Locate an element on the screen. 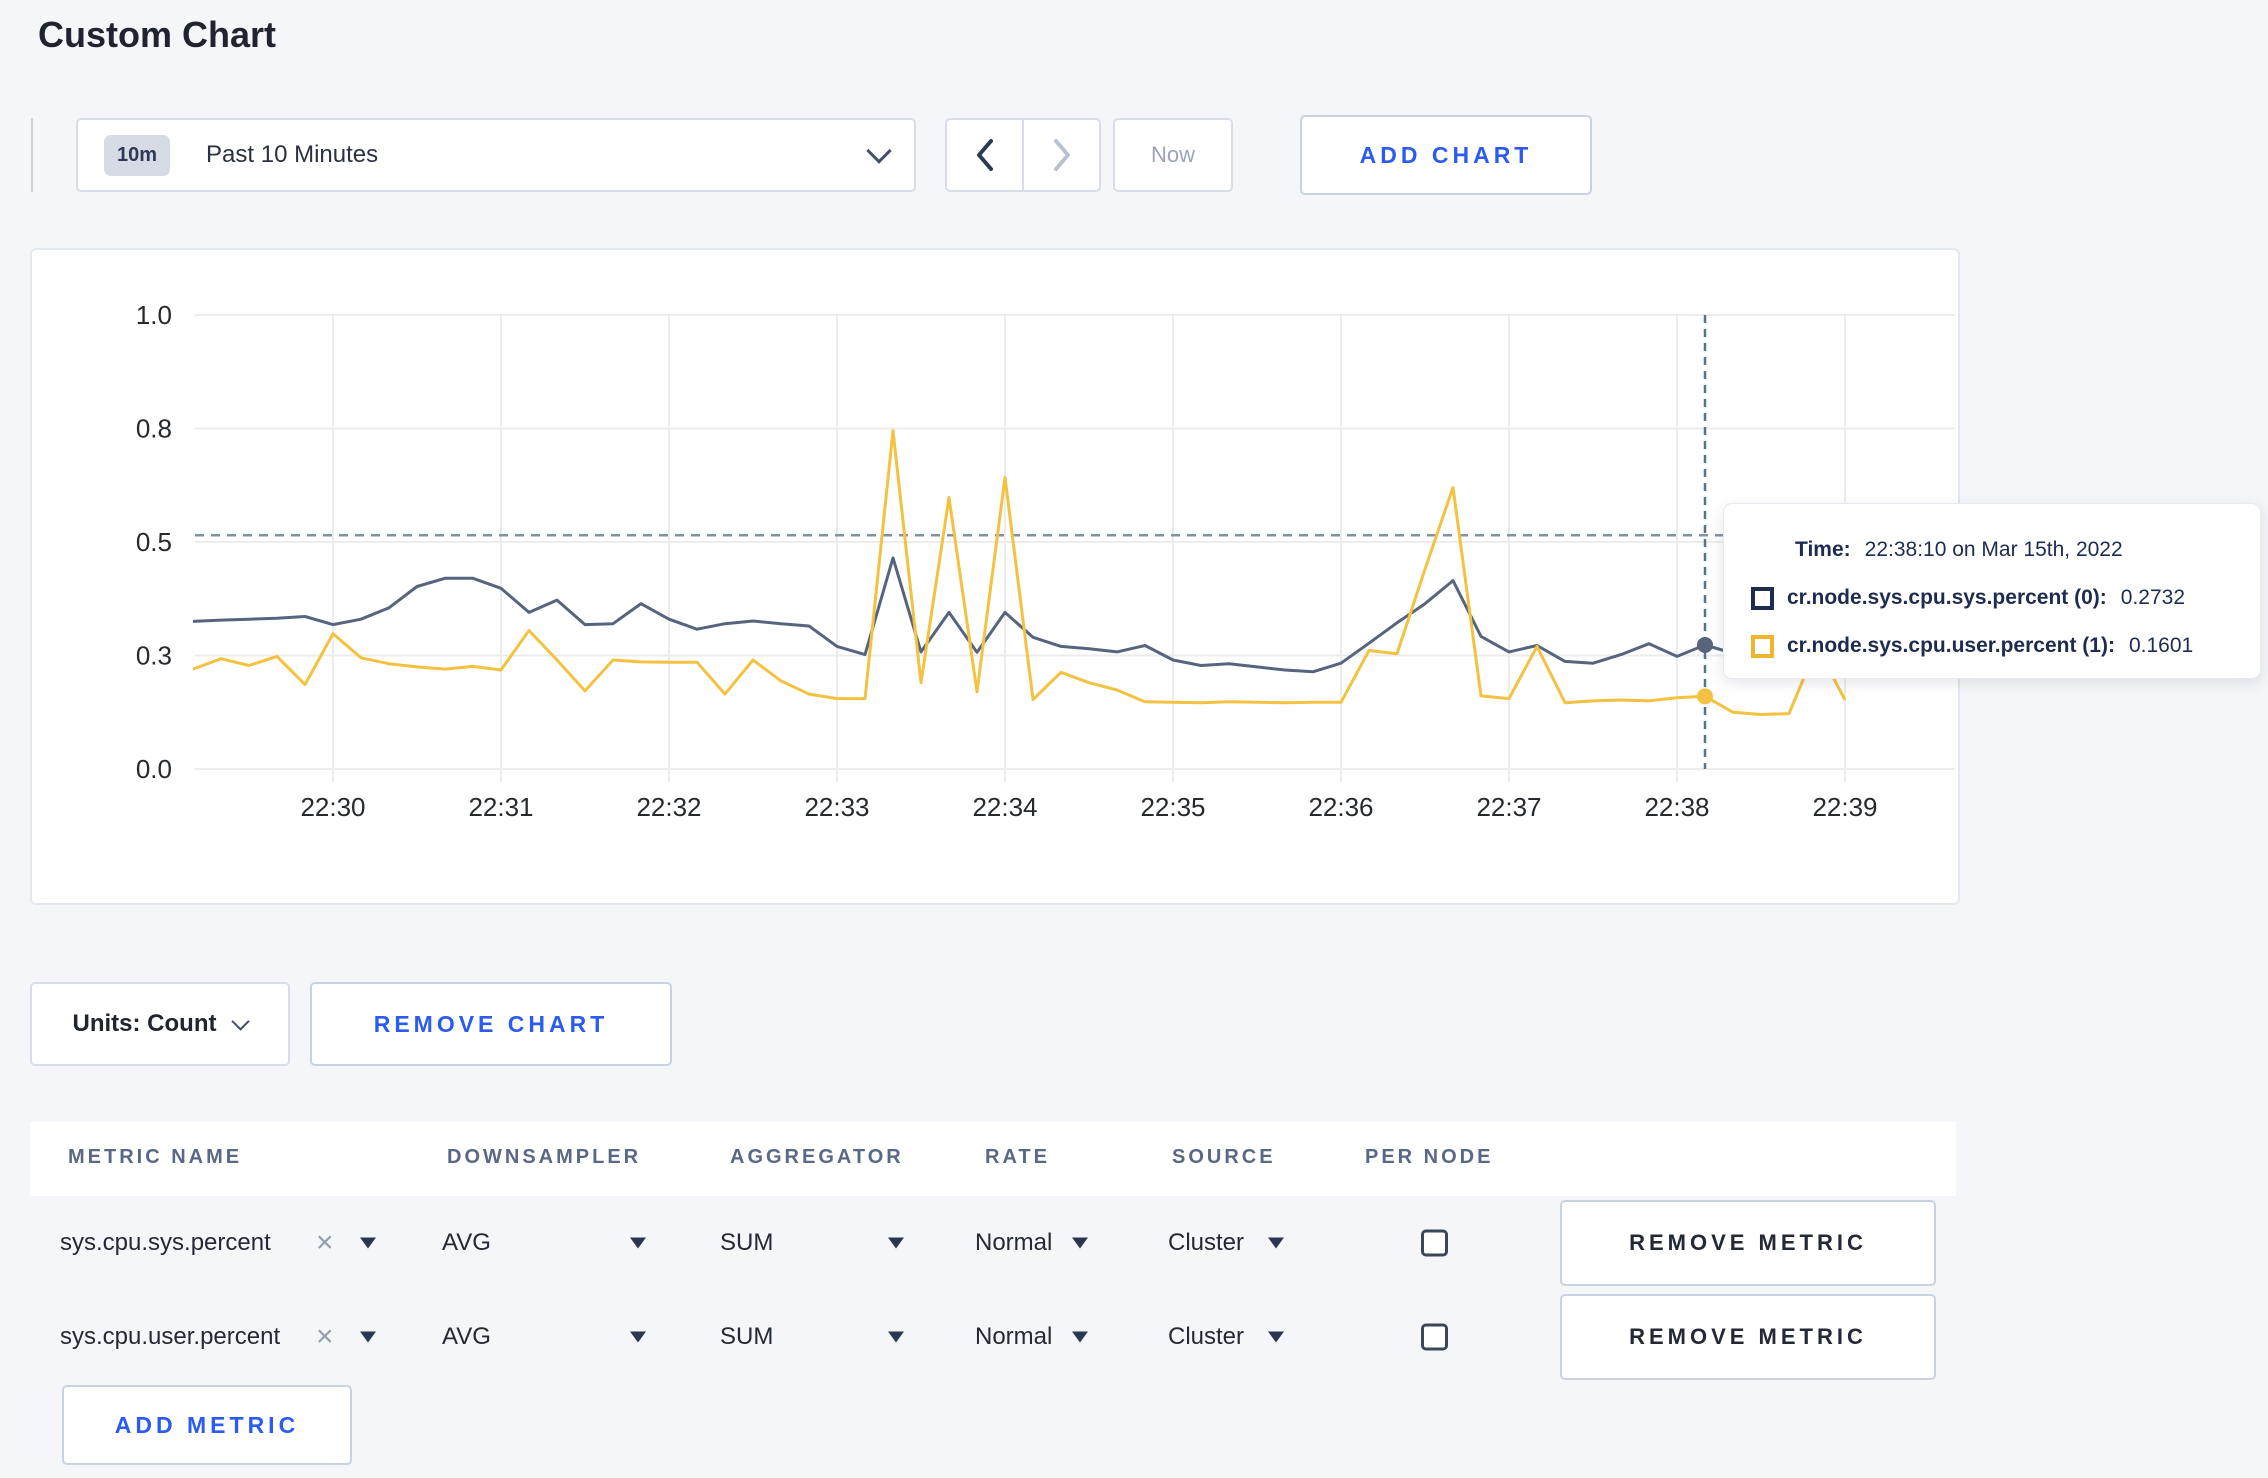 This screenshot has width=2268, height=1478. x-axis-tick-label: 22:36 is located at coordinates (1340, 807).